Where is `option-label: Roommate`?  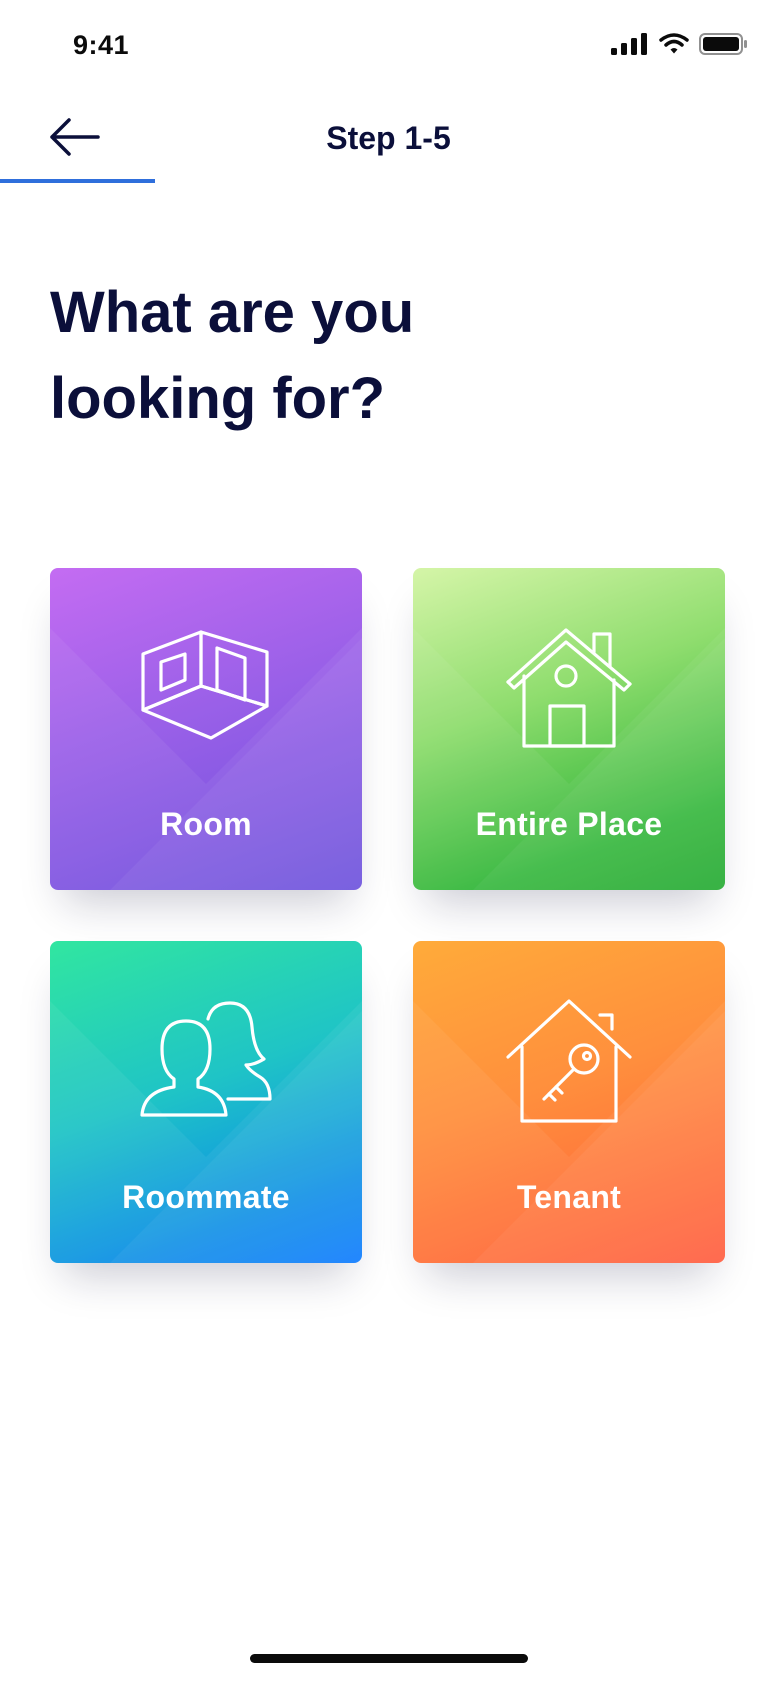
option-label: Roommate is located at coordinates (206, 1197).